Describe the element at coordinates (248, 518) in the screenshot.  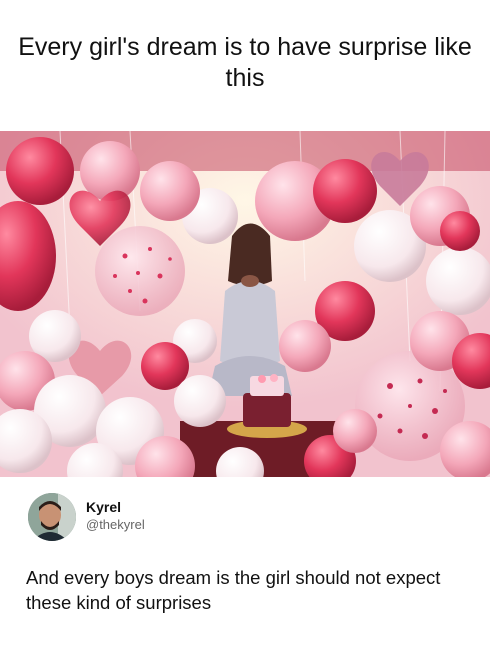
I see `tweet-author: Kyrel @thekyrel` at that location.